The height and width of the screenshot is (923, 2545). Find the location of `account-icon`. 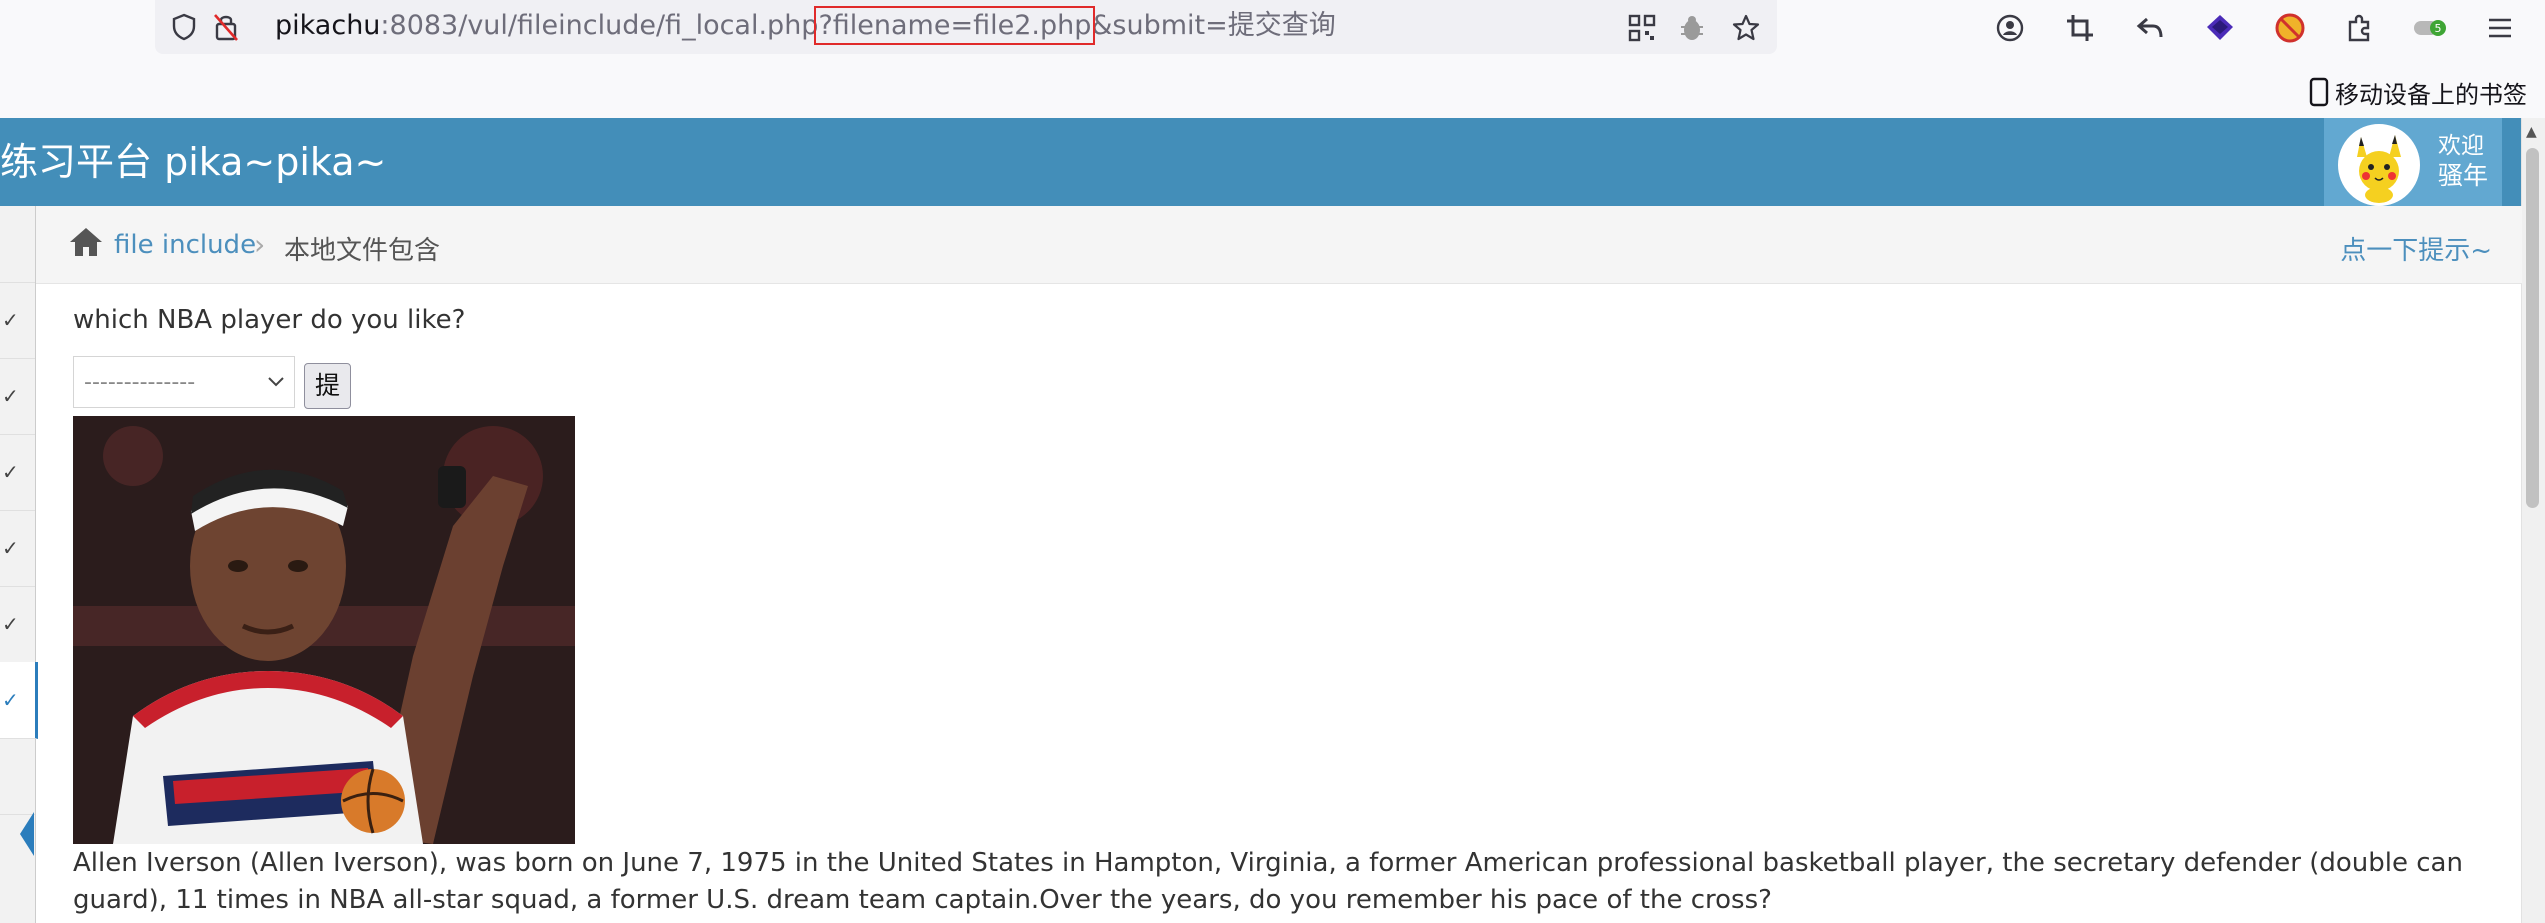

account-icon is located at coordinates (2010, 28).